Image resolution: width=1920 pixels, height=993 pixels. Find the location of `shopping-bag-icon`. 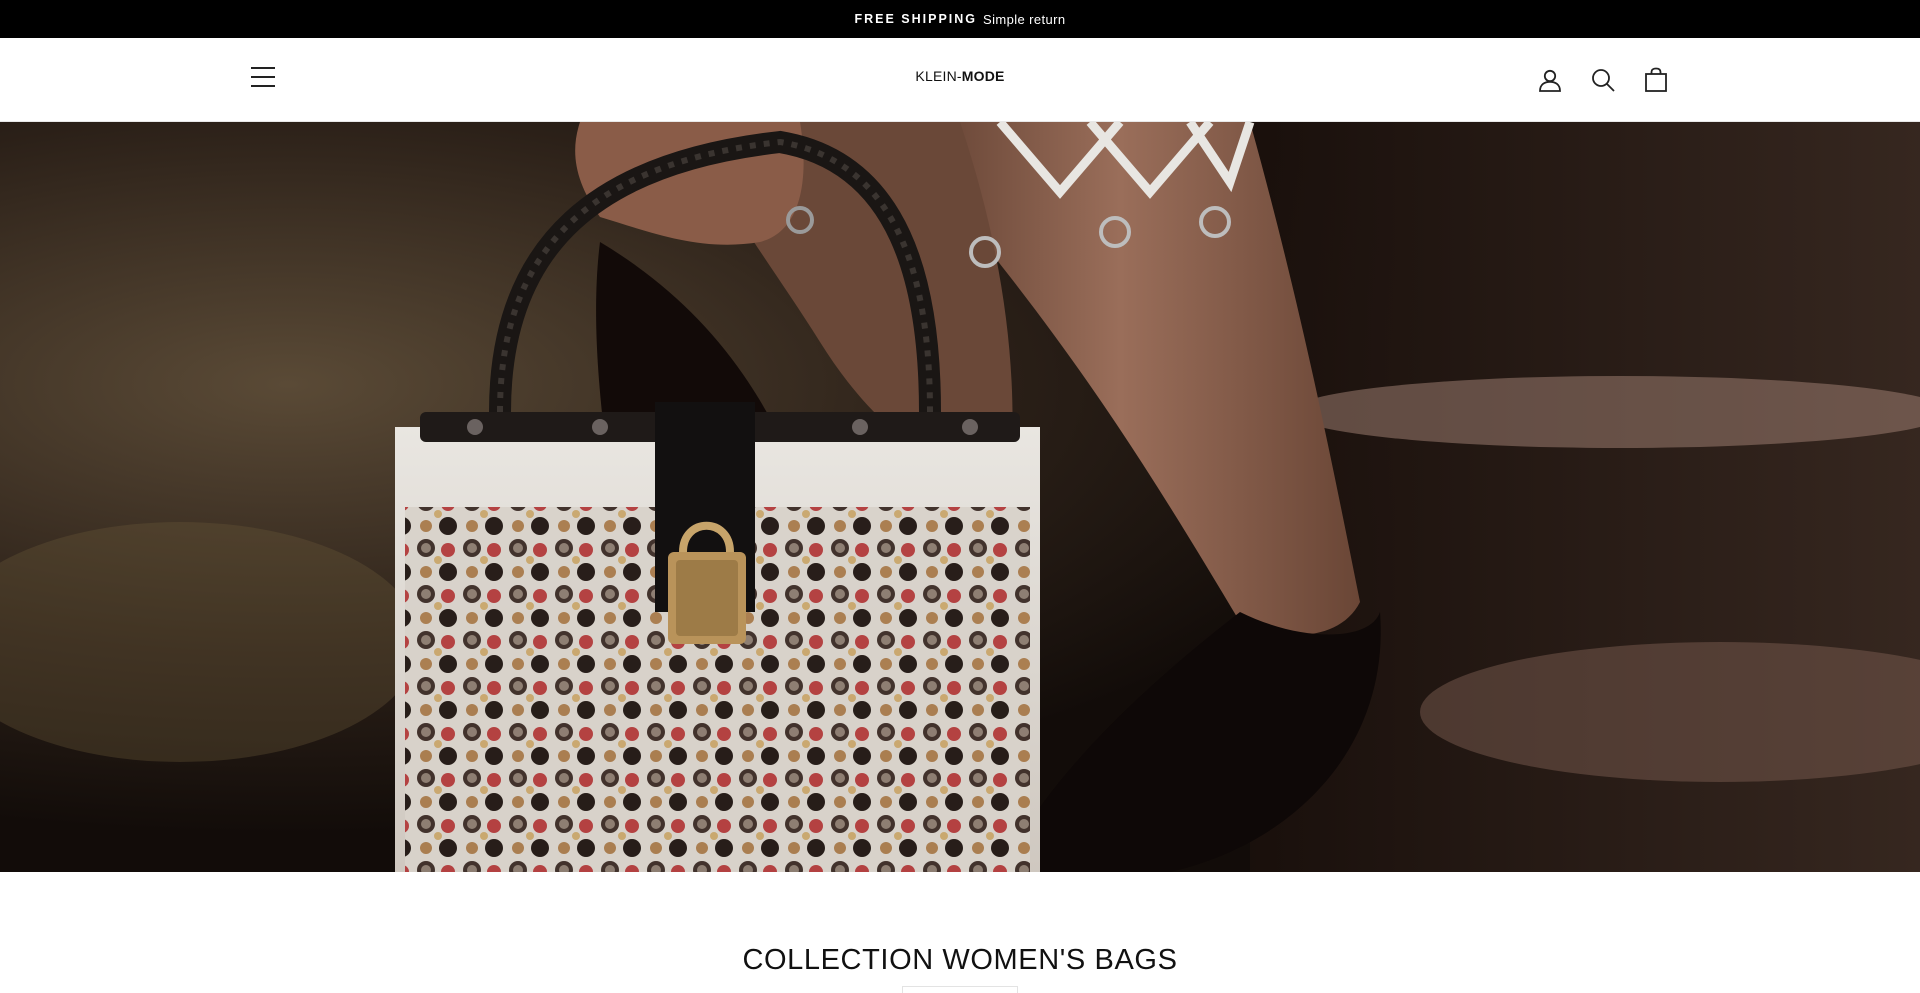

shopping-bag-icon is located at coordinates (1656, 80).